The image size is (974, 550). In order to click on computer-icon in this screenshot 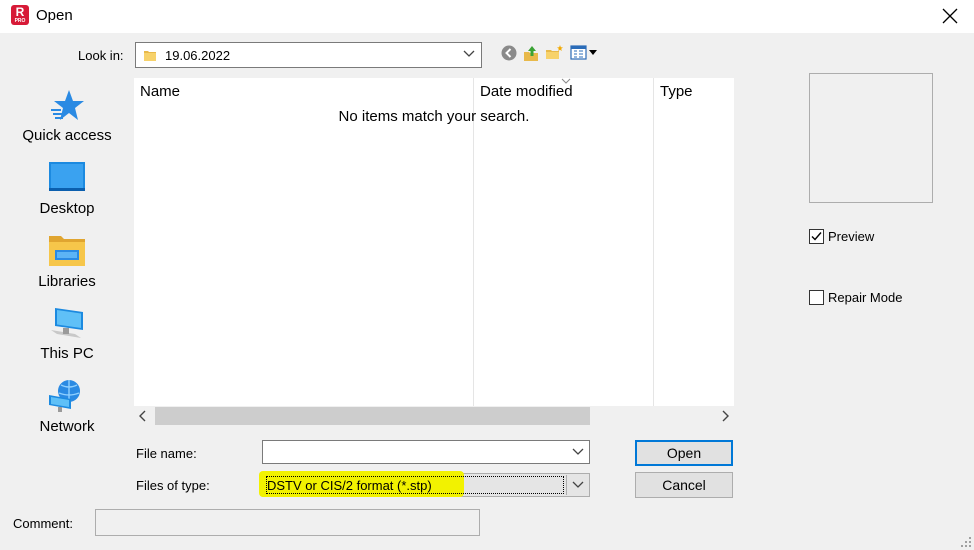, I will do `click(67, 323)`.